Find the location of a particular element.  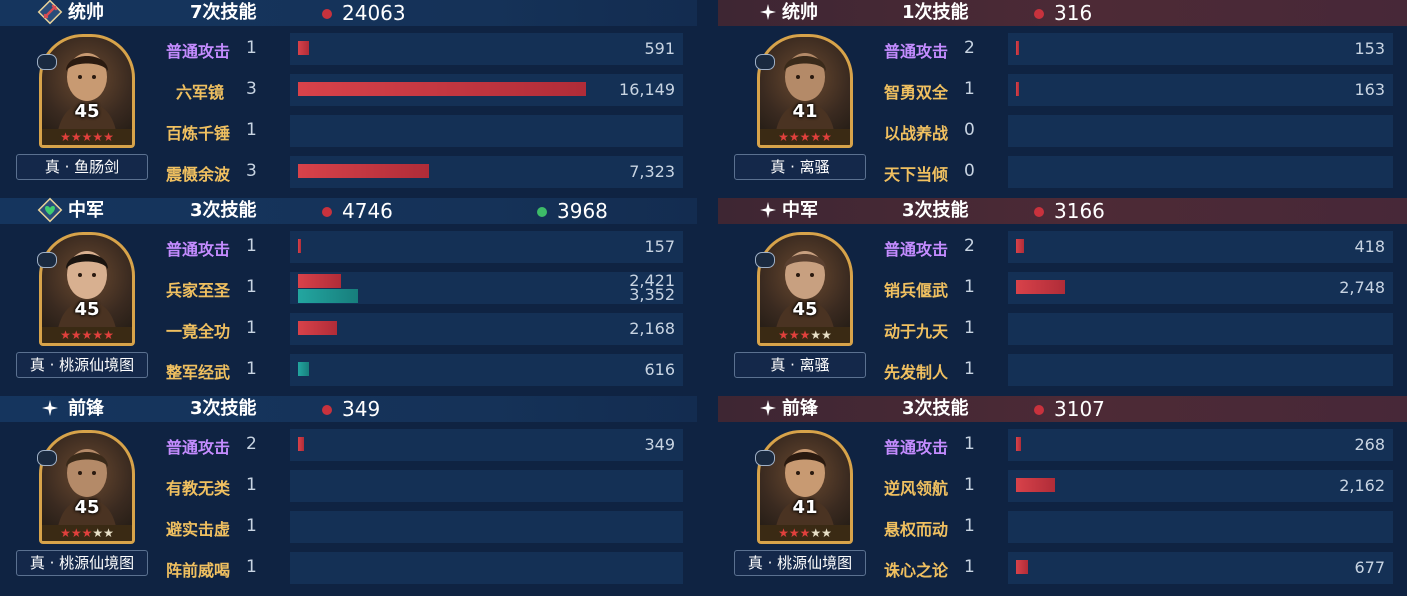

total-damage: 349 is located at coordinates (361, 409).